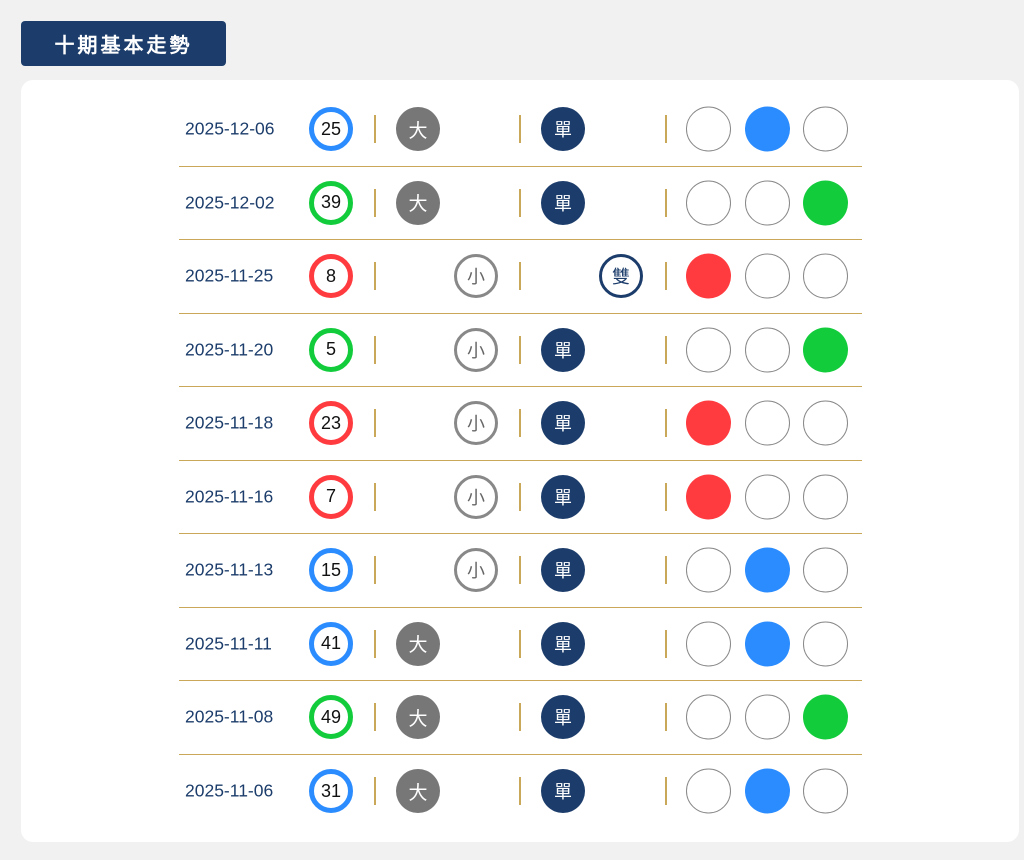  I want to click on draw-date: 2025-12-06, so click(230, 128).